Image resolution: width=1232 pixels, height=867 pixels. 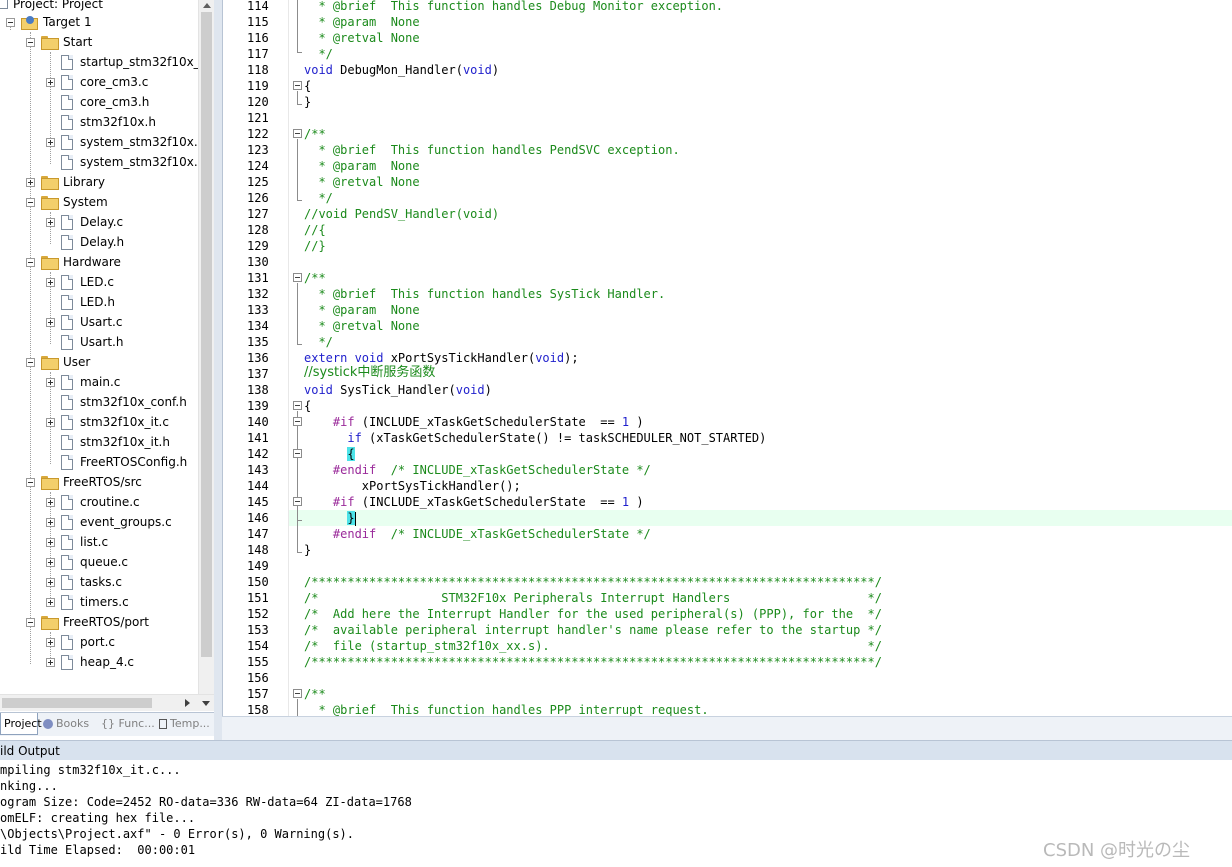 What do you see at coordinates (21, 724) in the screenshot?
I see `tab-project: Project` at bounding box center [21, 724].